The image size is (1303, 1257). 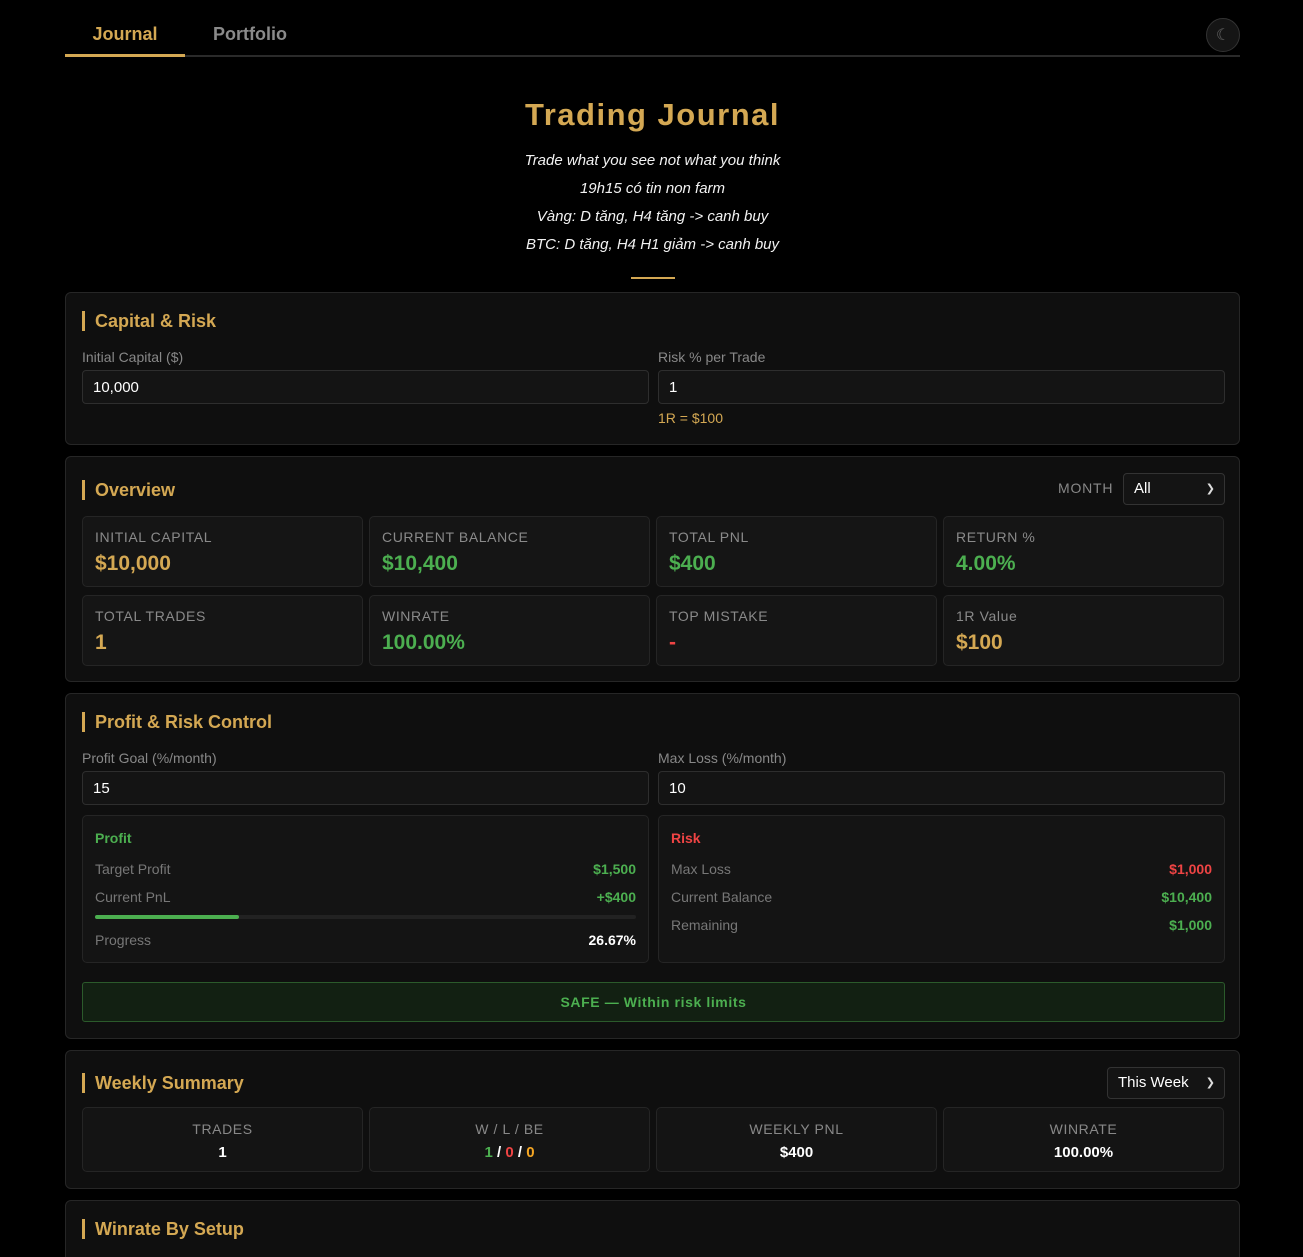 What do you see at coordinates (133, 563) in the screenshot?
I see `stat-value: $10,000` at bounding box center [133, 563].